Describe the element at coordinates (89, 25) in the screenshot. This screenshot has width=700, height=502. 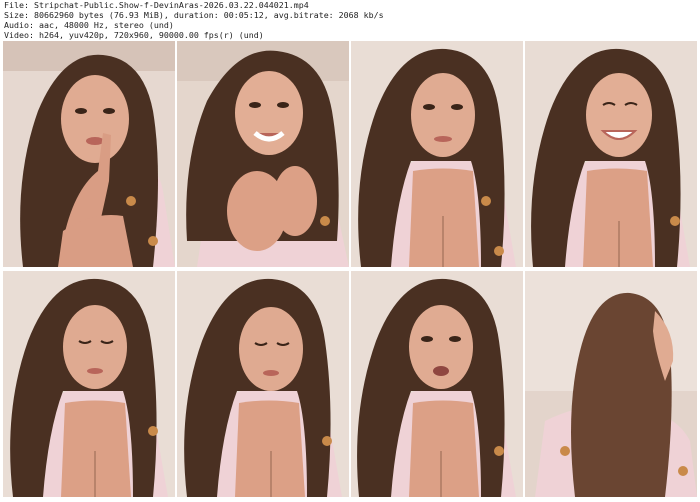
I see `audio-info-line: Audio: aac, 48000 Hz, stereo (und)` at that location.